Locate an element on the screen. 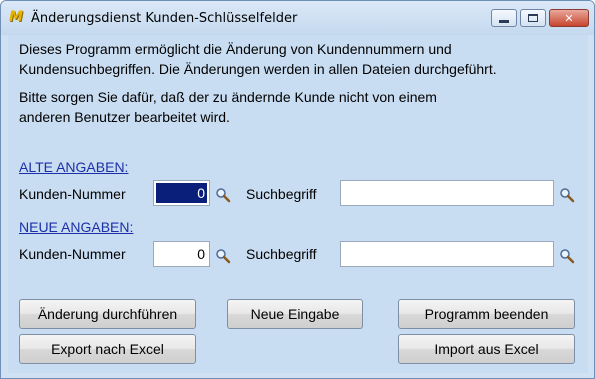  apply-change-button: Änderung durchführen is located at coordinates (107, 314).